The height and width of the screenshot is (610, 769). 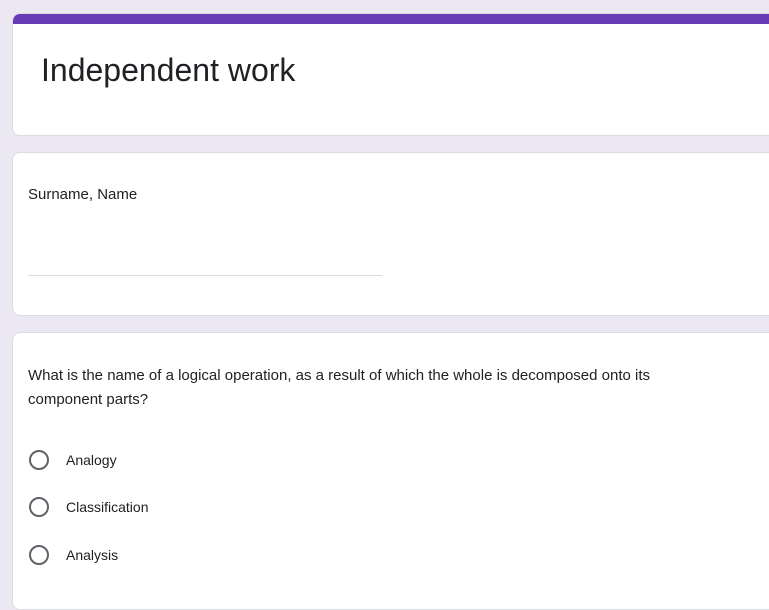 I want to click on option-analysis: Analysis, so click(x=73, y=555).